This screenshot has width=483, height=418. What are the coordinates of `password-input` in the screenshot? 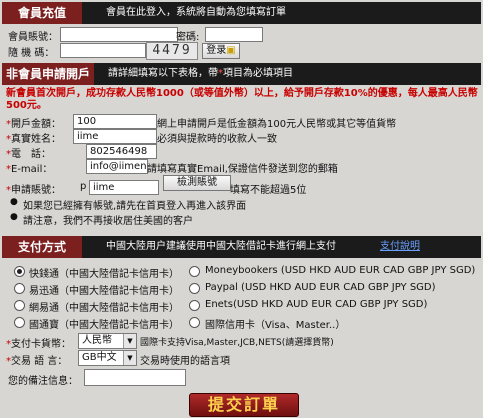 It's located at (234, 34).